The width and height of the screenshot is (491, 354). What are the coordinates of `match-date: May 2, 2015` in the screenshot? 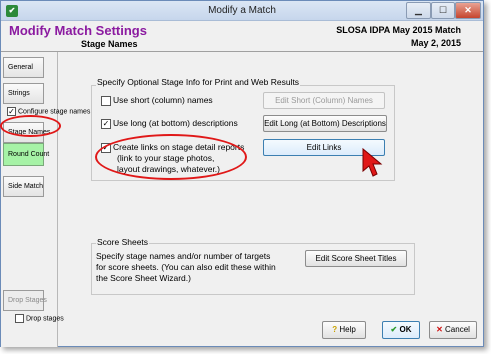 It's located at (435, 43).